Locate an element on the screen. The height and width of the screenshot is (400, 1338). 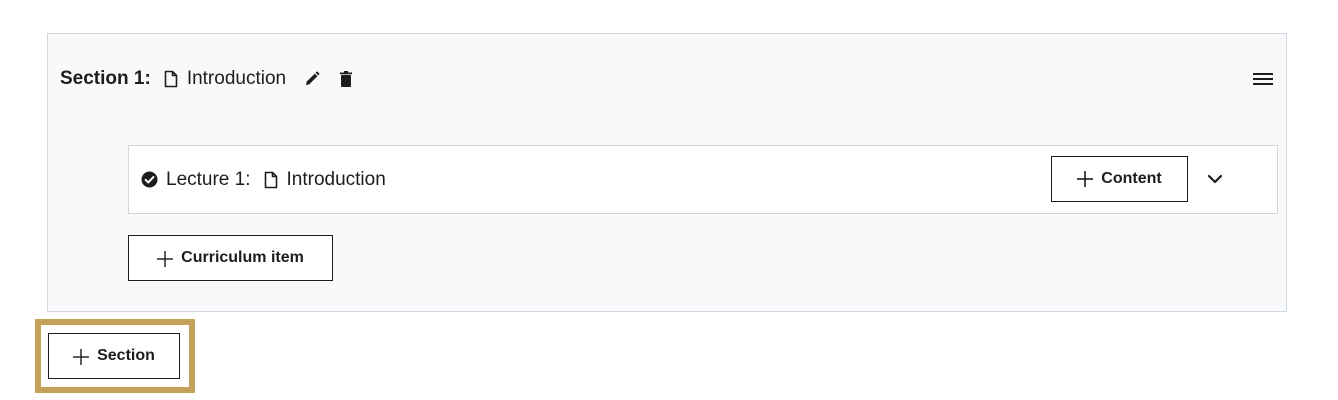
add-curriculum-item-label: Curriculum item is located at coordinates (242, 257).